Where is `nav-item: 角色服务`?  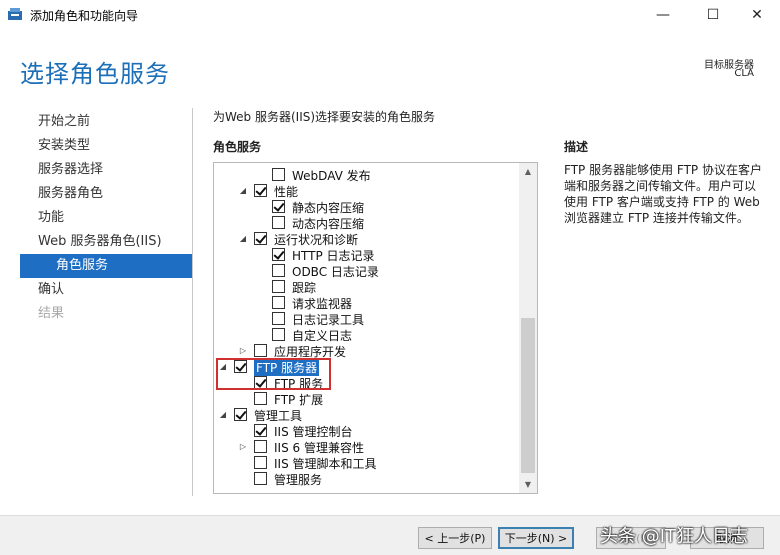
nav-item: 角色服务 is located at coordinates (106, 266).